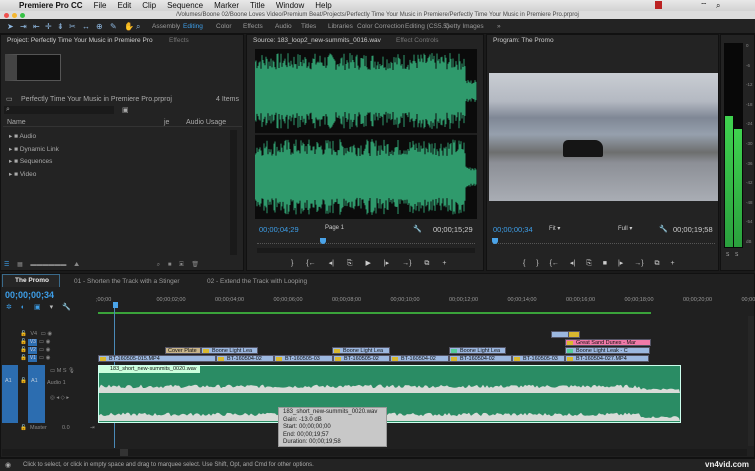 This screenshot has height=471, width=755. I want to click on timeline-timecode: 00;00;00;34, so click(29, 295).